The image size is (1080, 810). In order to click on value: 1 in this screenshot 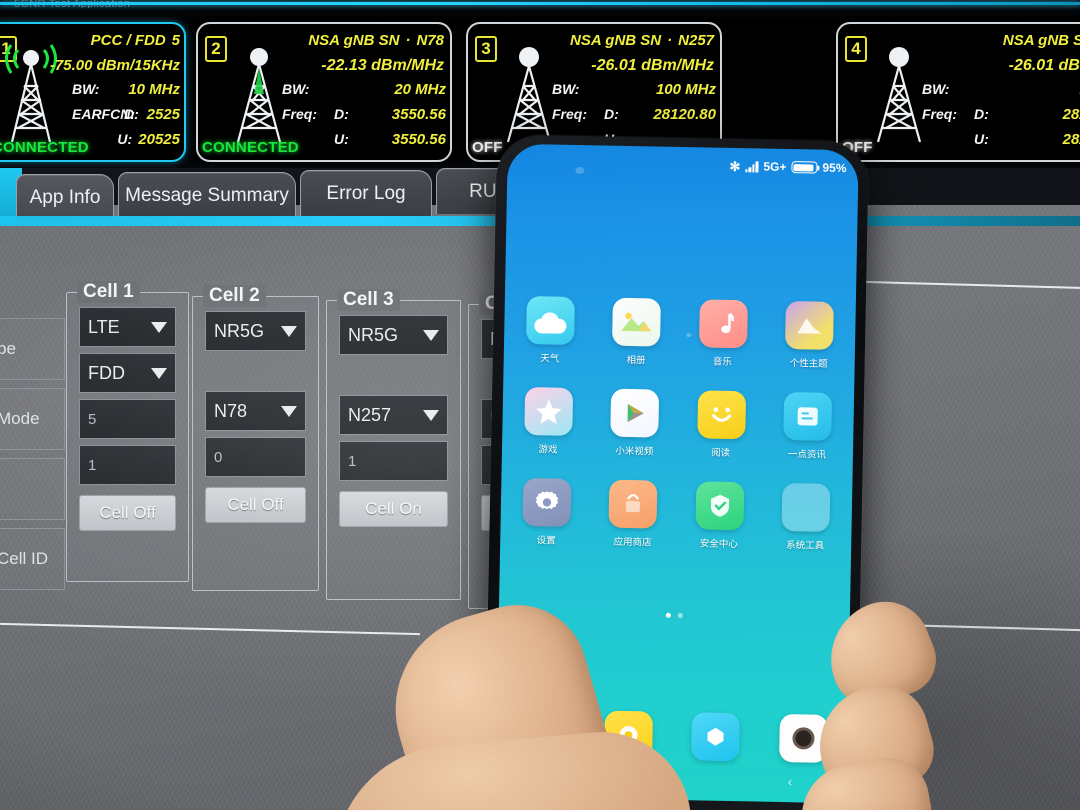, I will do `click(92, 465)`.